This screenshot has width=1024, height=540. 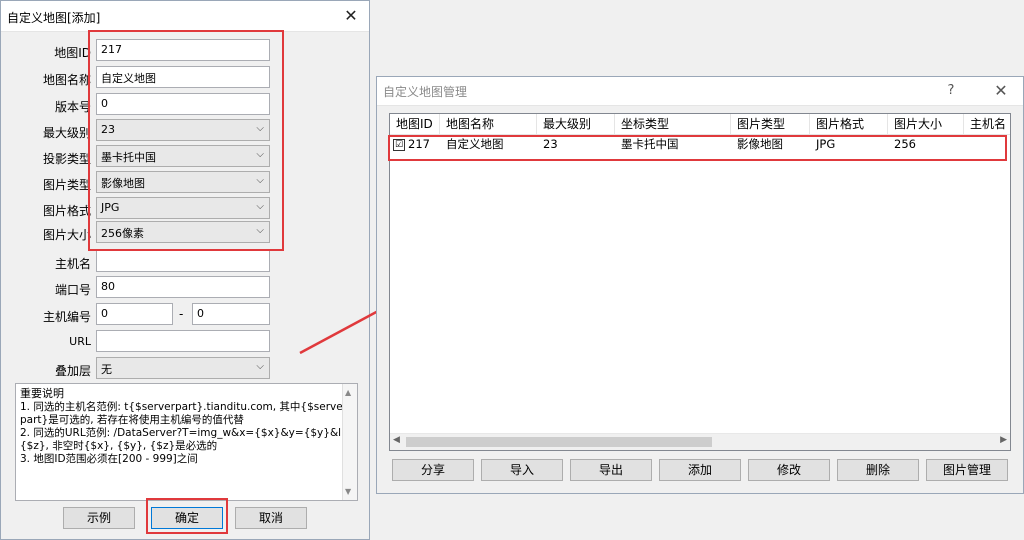 I want to click on edit-button: 修改, so click(x=789, y=470).